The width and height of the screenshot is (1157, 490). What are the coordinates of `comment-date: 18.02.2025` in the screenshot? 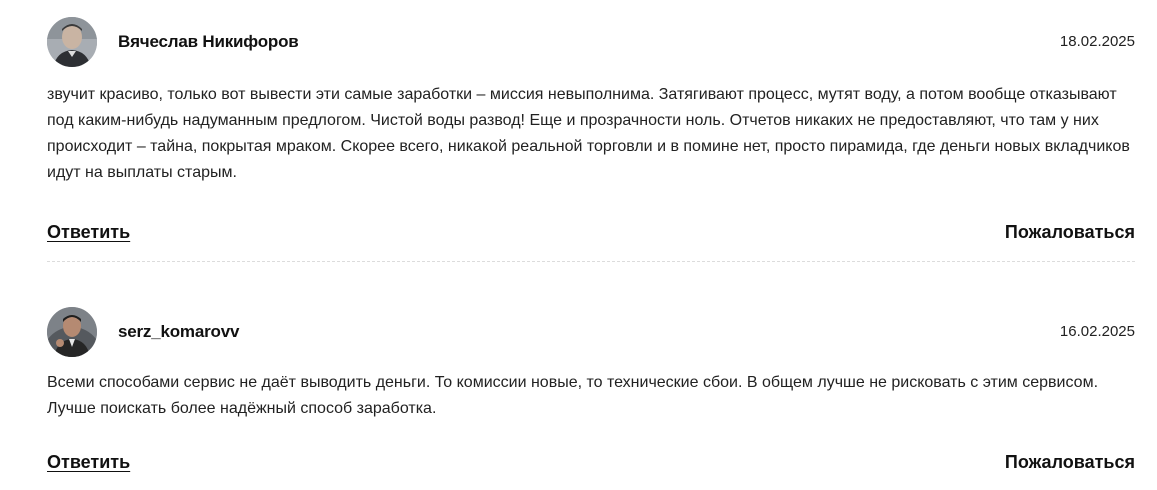 It's located at (1097, 41).